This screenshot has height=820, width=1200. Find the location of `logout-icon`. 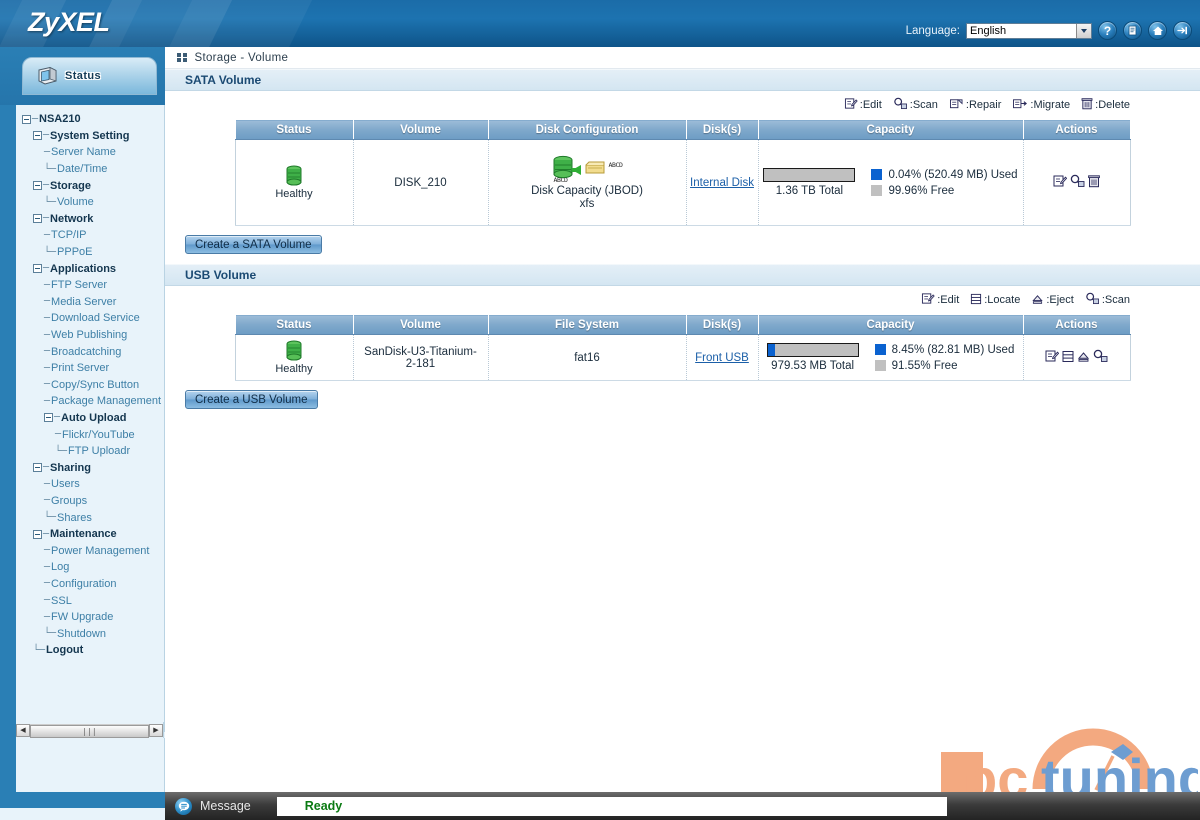

logout-icon is located at coordinates (1182, 30).